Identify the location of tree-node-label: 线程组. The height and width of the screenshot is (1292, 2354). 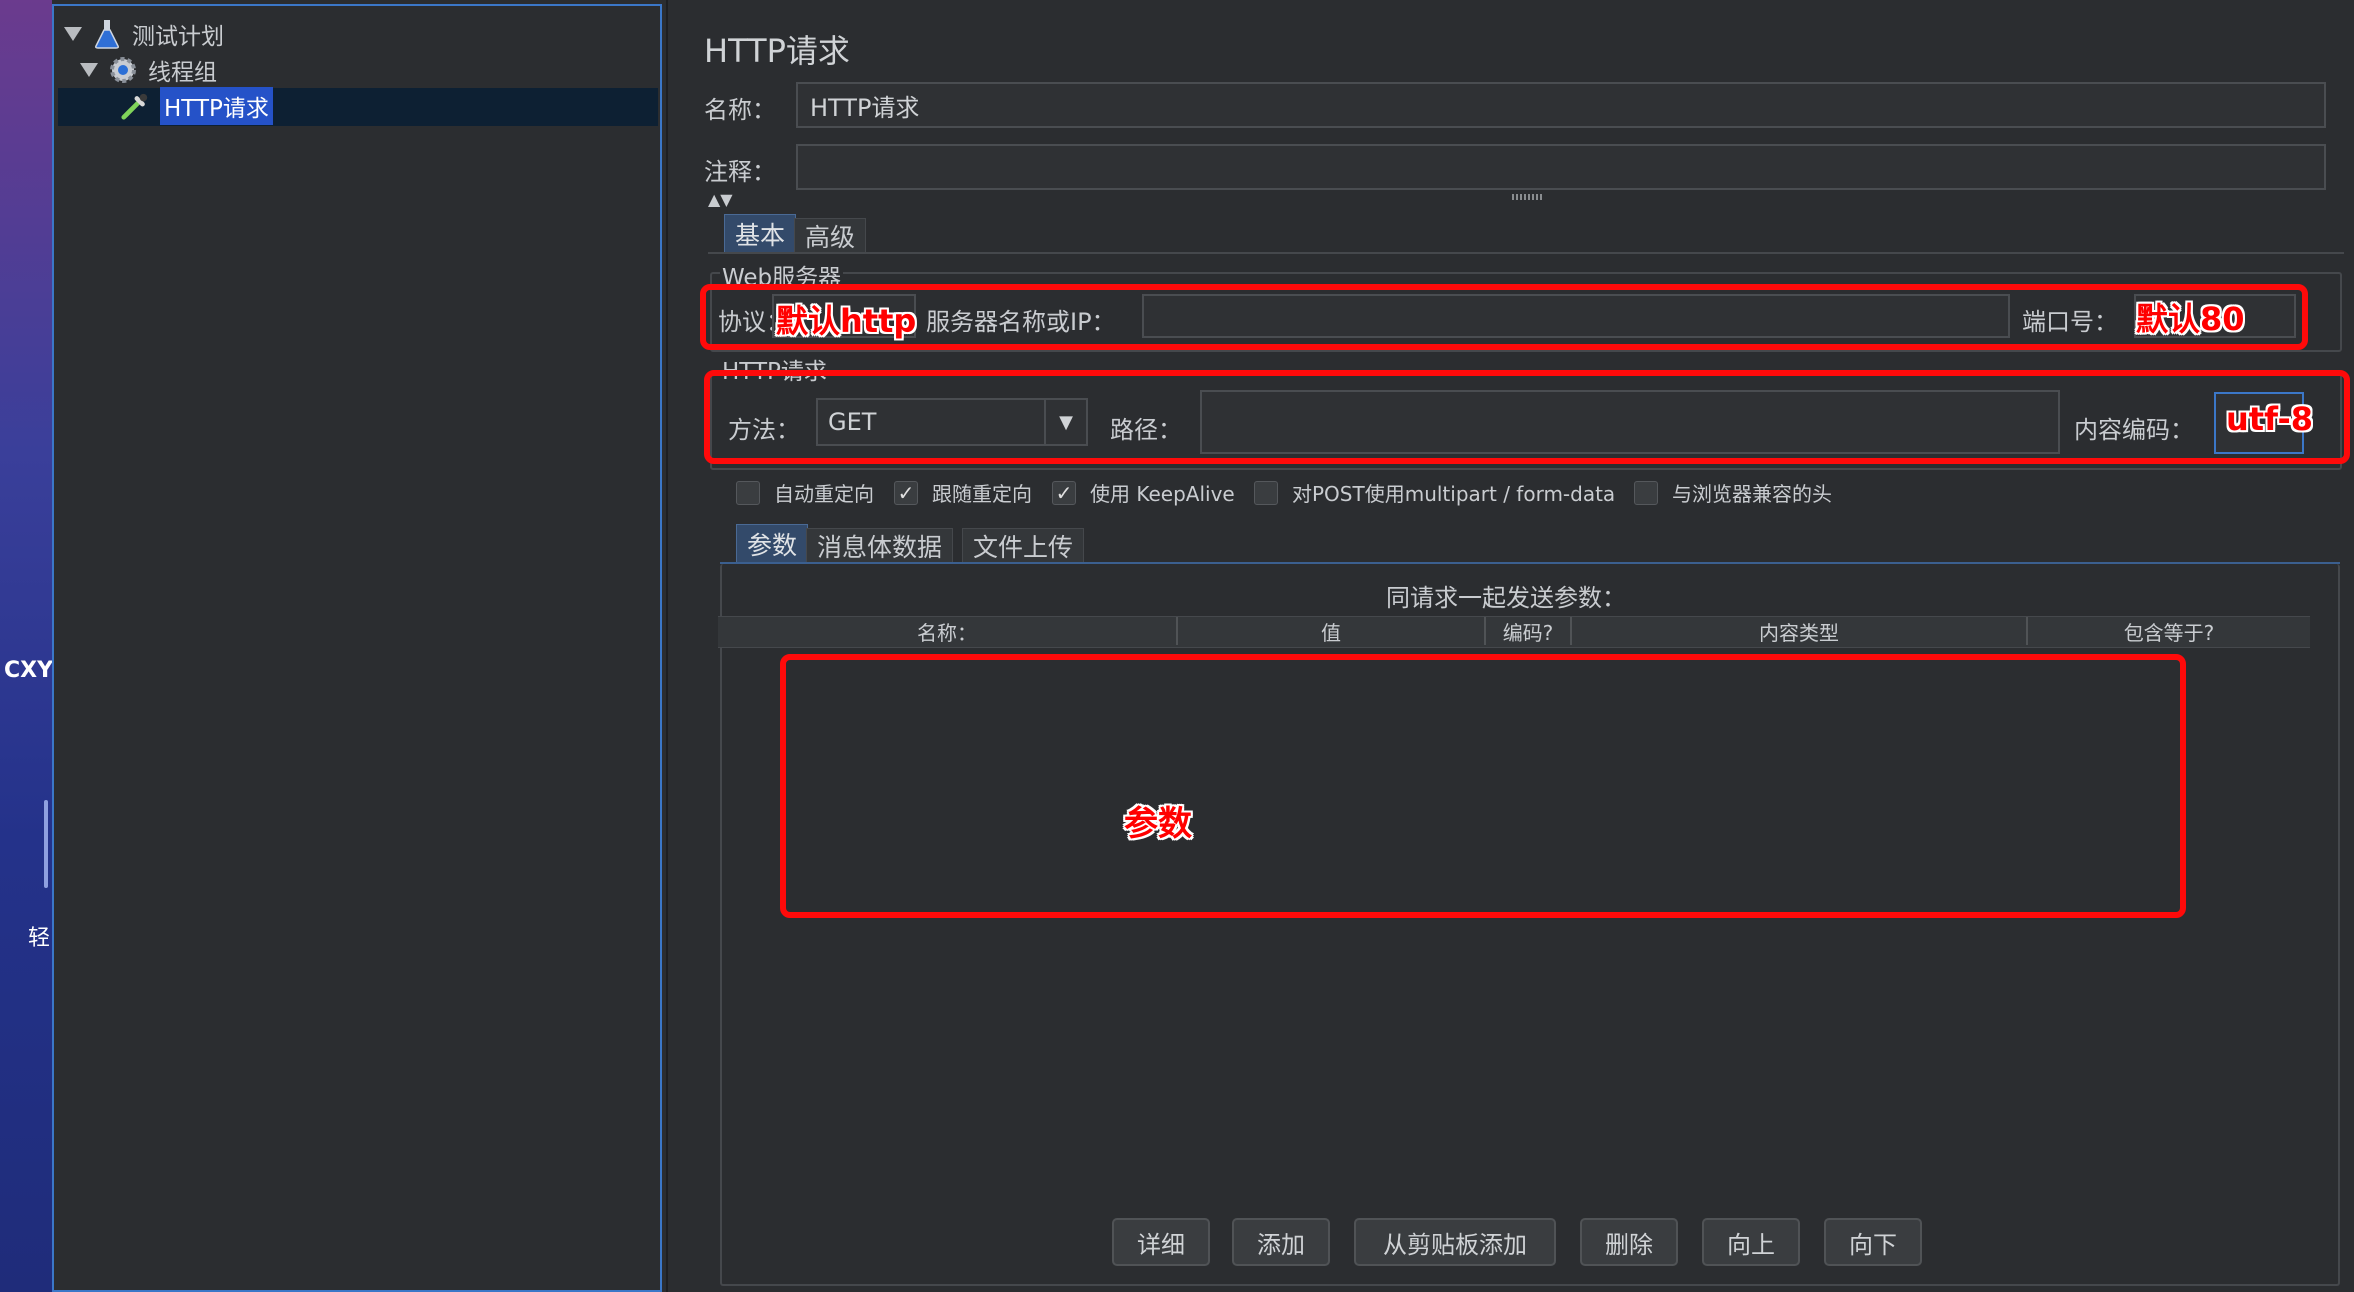
(182, 73).